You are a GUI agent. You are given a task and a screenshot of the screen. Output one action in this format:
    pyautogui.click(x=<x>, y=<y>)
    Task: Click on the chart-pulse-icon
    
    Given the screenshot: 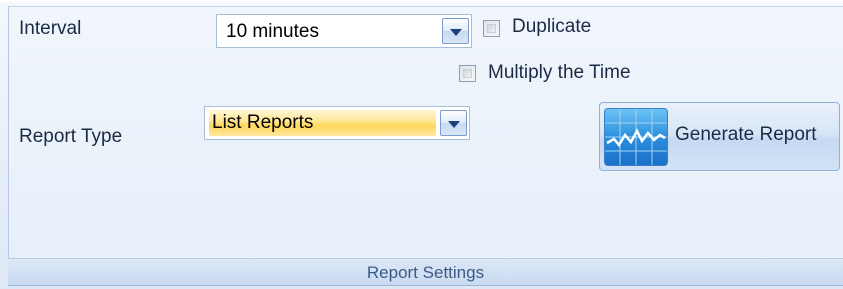 What is the action you would take?
    pyautogui.click(x=636, y=137)
    